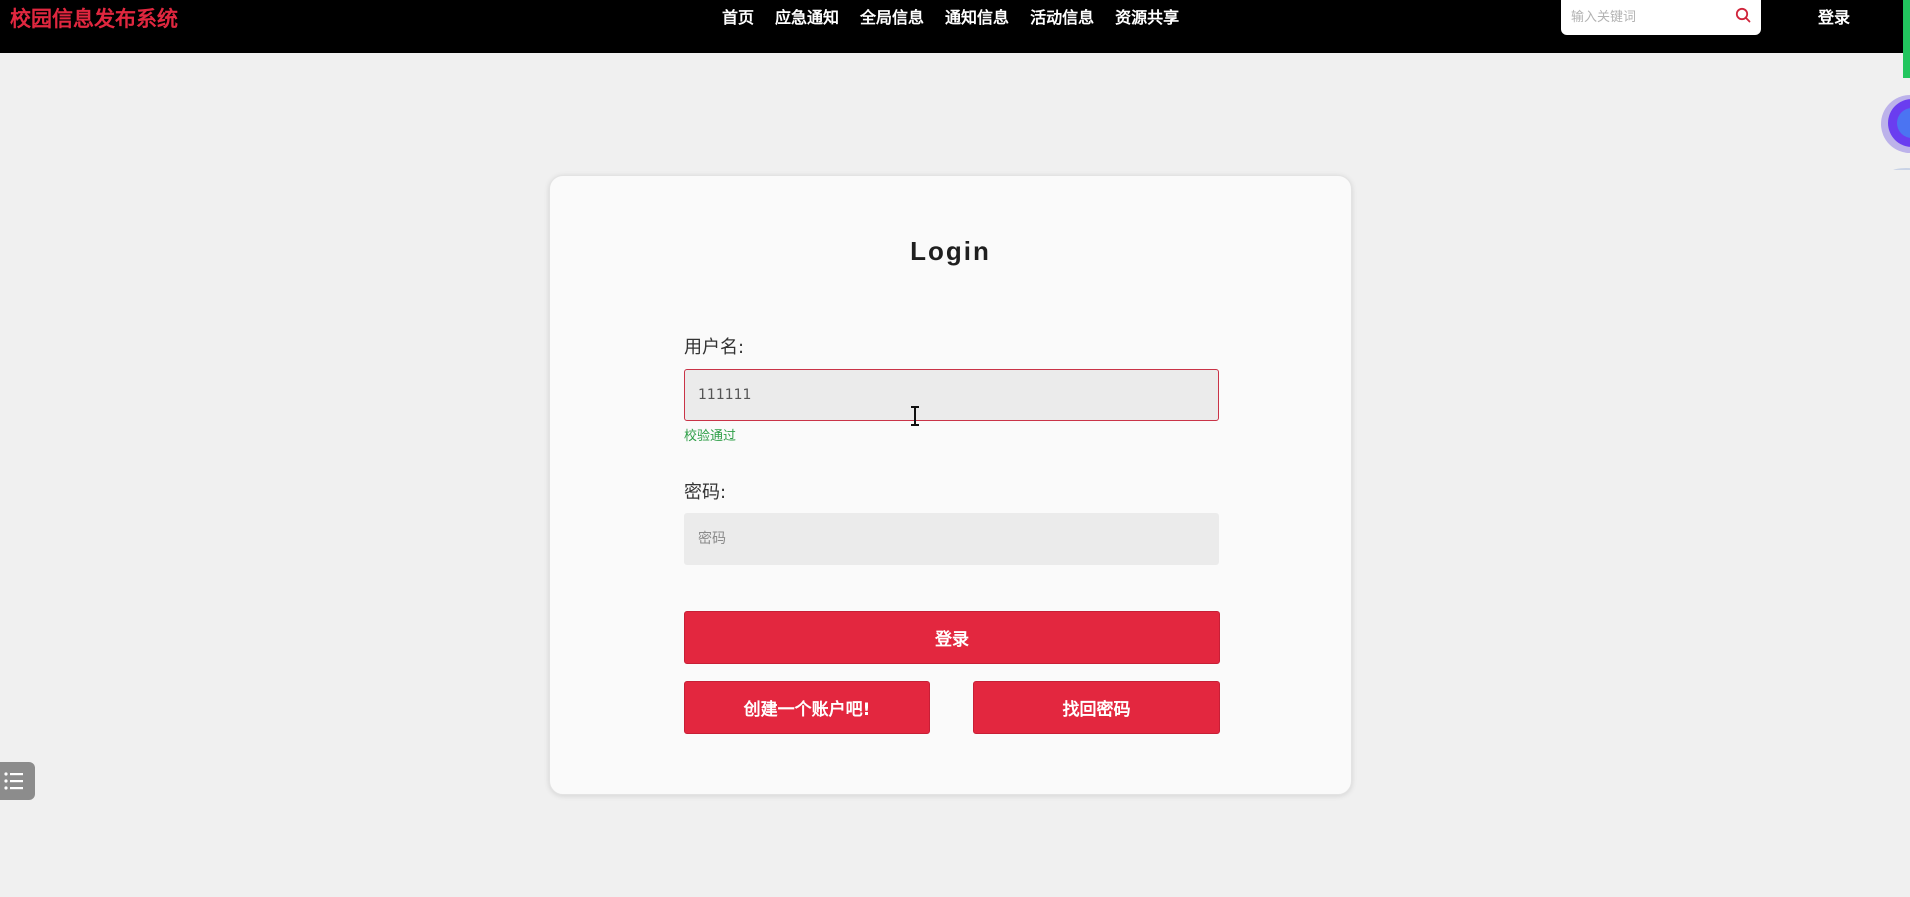 The height and width of the screenshot is (897, 1910). What do you see at coordinates (807, 707) in the screenshot?
I see `create-account-button: 创建一个账户吧!` at bounding box center [807, 707].